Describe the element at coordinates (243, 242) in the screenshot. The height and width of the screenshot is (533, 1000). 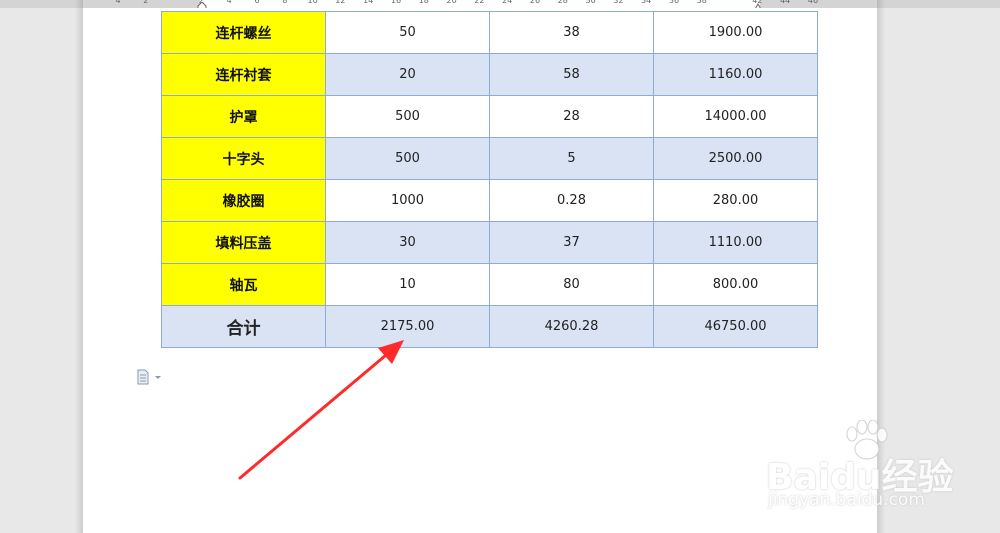
I see `part-name-cell: 填料压盖` at that location.